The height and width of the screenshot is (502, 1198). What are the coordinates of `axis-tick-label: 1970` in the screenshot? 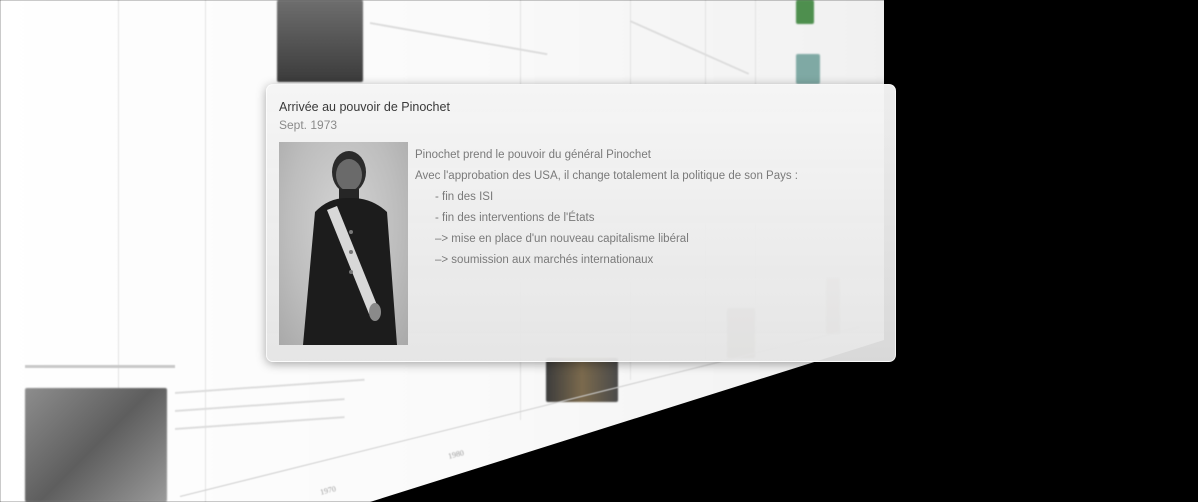 It's located at (328, 490).